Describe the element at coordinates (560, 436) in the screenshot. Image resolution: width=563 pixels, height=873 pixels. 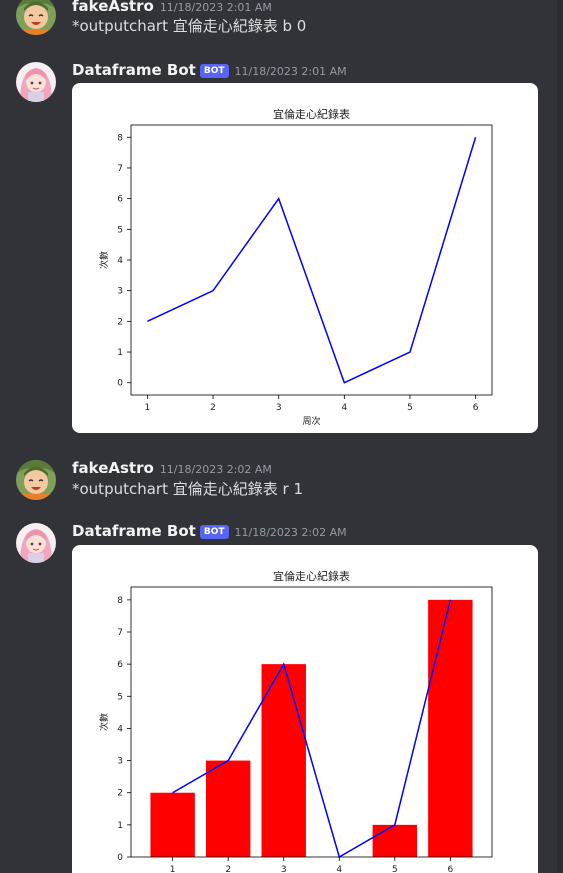
I see `scrollbar-track` at that location.